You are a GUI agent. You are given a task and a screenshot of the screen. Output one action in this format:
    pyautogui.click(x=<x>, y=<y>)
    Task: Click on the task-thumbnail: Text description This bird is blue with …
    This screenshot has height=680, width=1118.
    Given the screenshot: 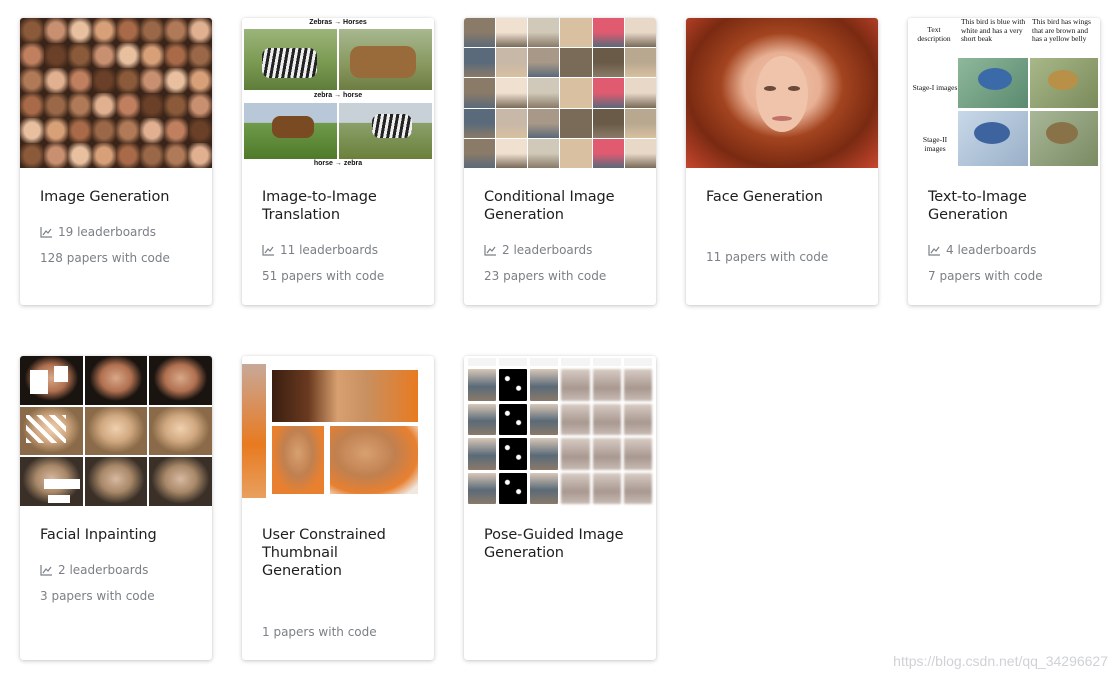 What is the action you would take?
    pyautogui.click(x=1004, y=93)
    